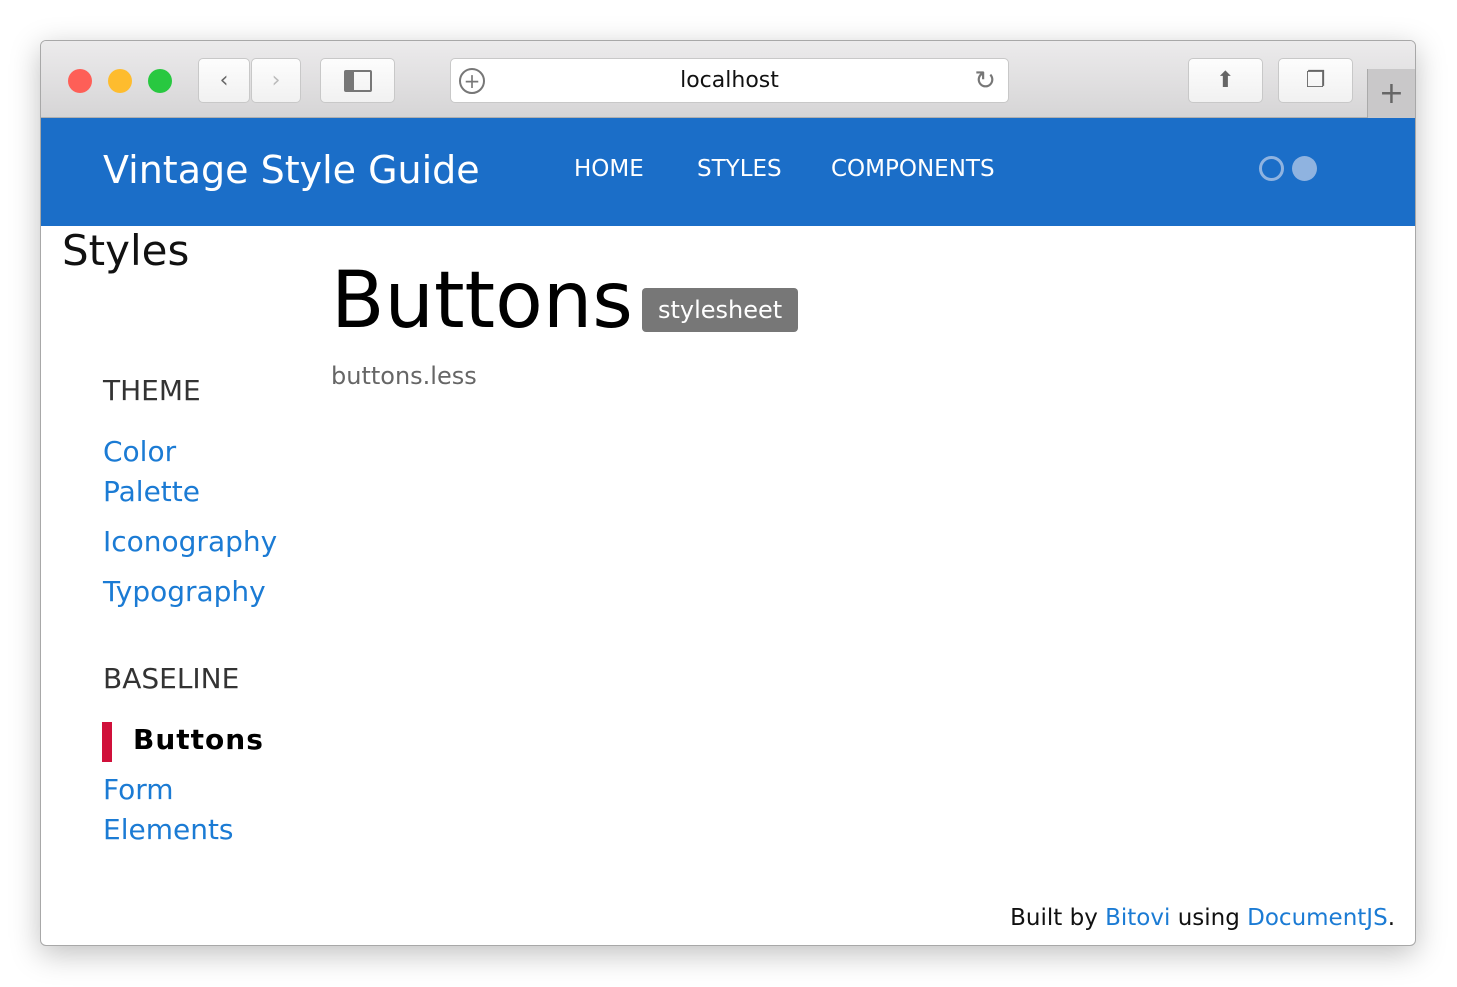 This screenshot has height=987, width=1457. Describe the element at coordinates (404, 376) in the screenshot. I see `file-name: buttons.less` at that location.